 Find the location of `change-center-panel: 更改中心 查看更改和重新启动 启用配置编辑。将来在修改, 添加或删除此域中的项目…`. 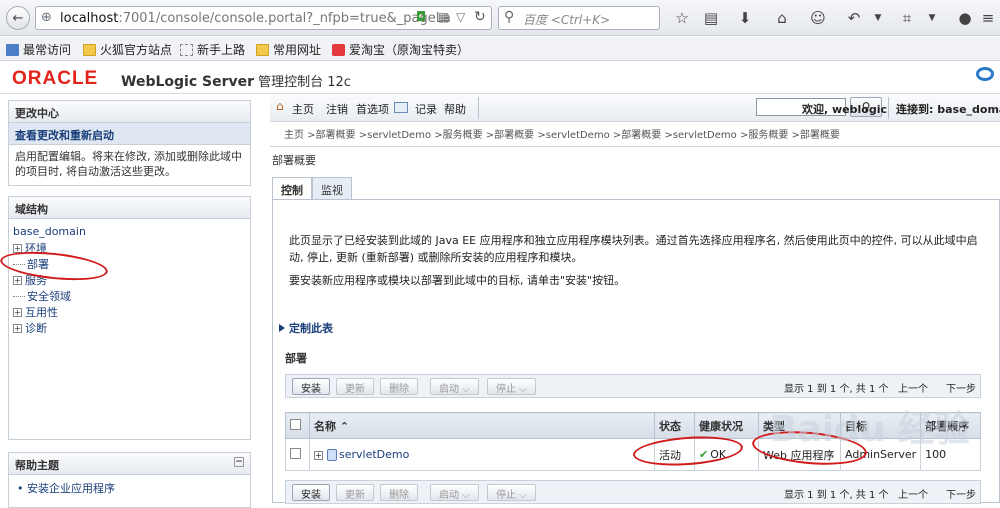

change-center-panel: 更改中心 查看更改和重新启动 启用配置编辑。将来在修改, 添加或删除此域中的项目… is located at coordinates (129, 143).